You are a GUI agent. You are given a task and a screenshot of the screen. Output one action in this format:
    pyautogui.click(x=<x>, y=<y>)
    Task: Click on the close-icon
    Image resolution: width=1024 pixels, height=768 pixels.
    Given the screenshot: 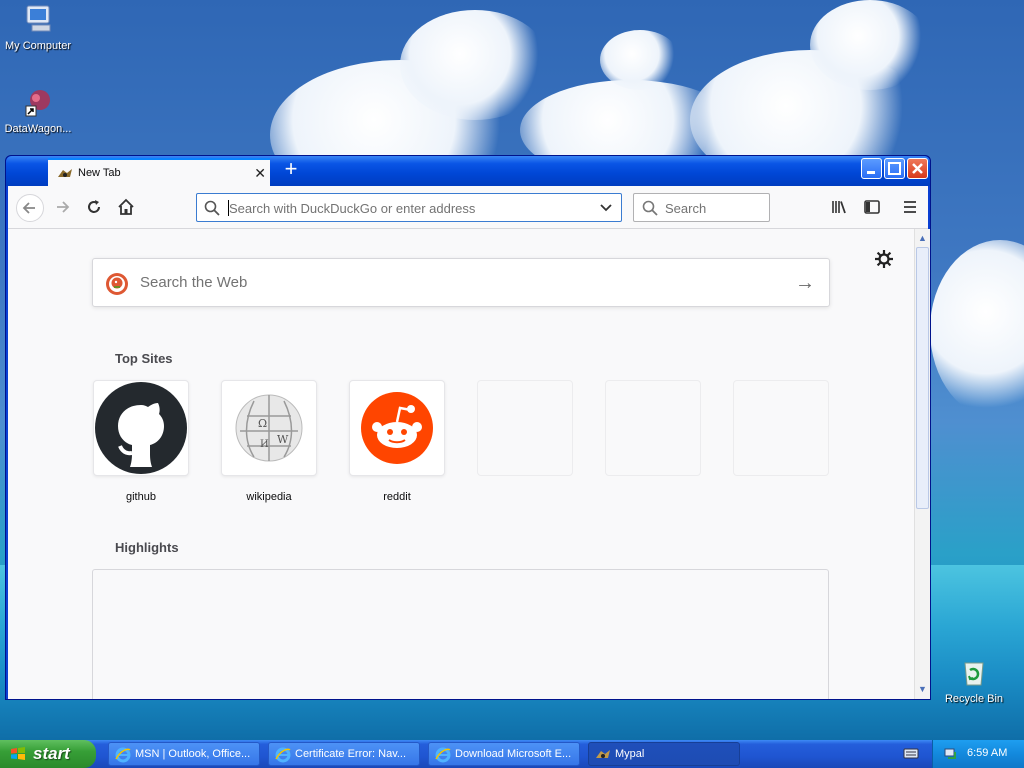 What is the action you would take?
    pyautogui.click(x=917, y=168)
    